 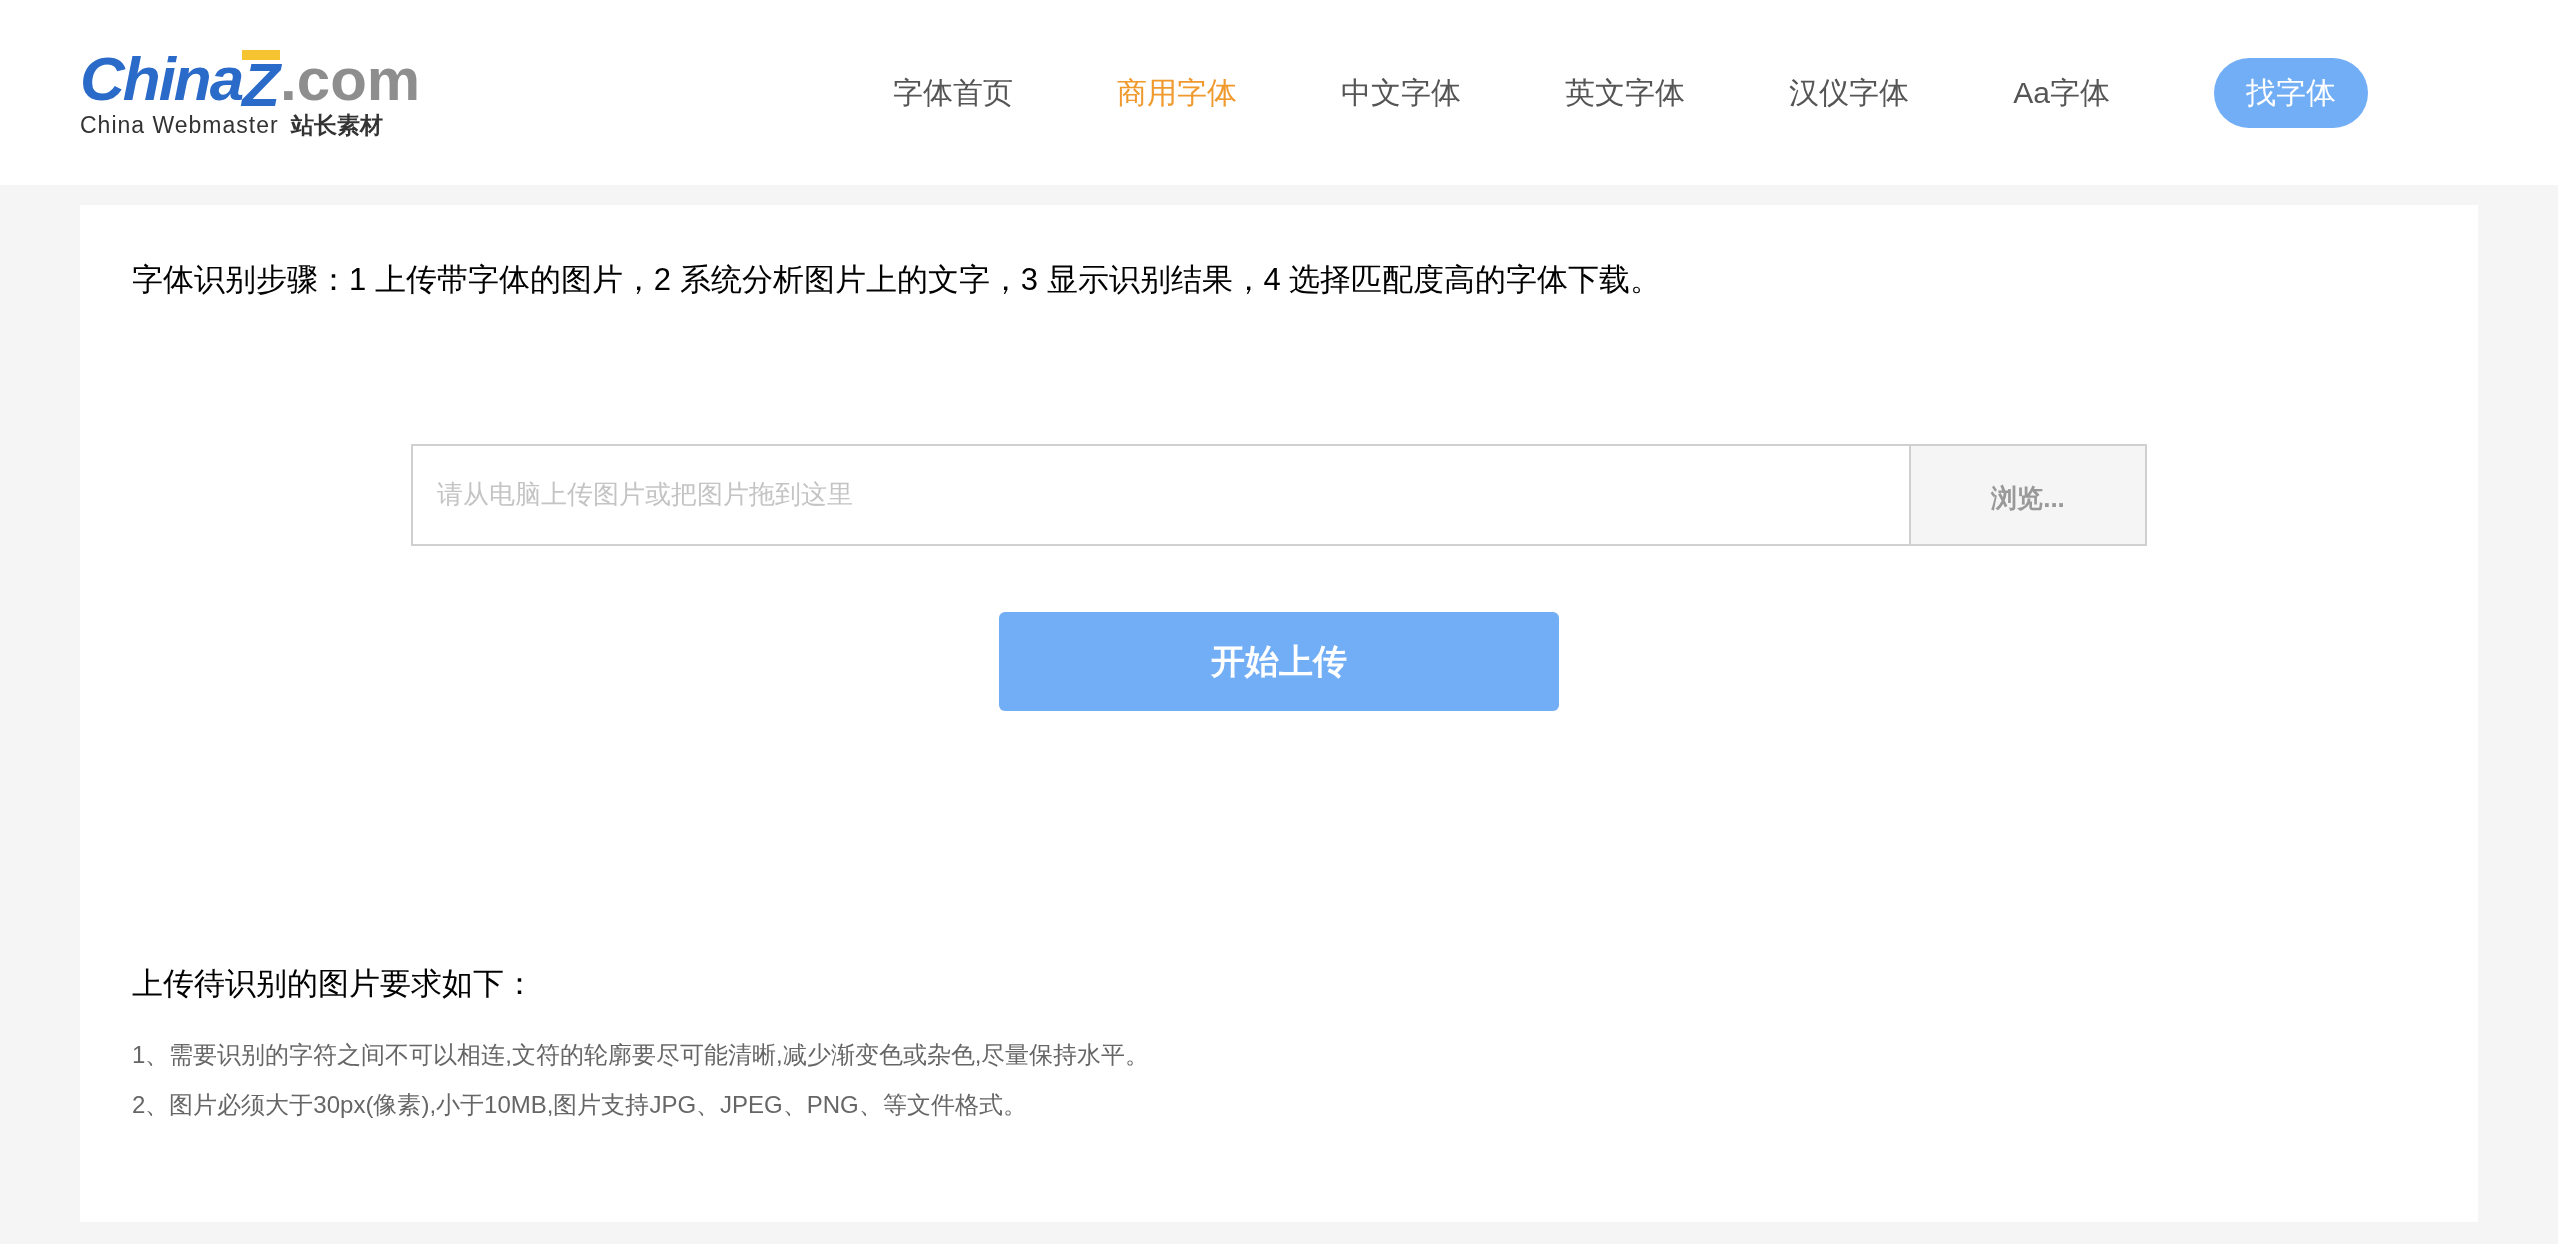 What do you see at coordinates (261, 80) in the screenshot?
I see `logo-mark: Z` at bounding box center [261, 80].